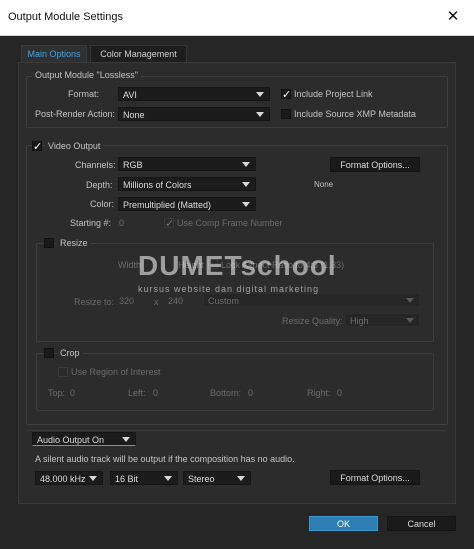  What do you see at coordinates (194, 94) in the screenshot?
I see `format-dropdown: AVI` at bounding box center [194, 94].